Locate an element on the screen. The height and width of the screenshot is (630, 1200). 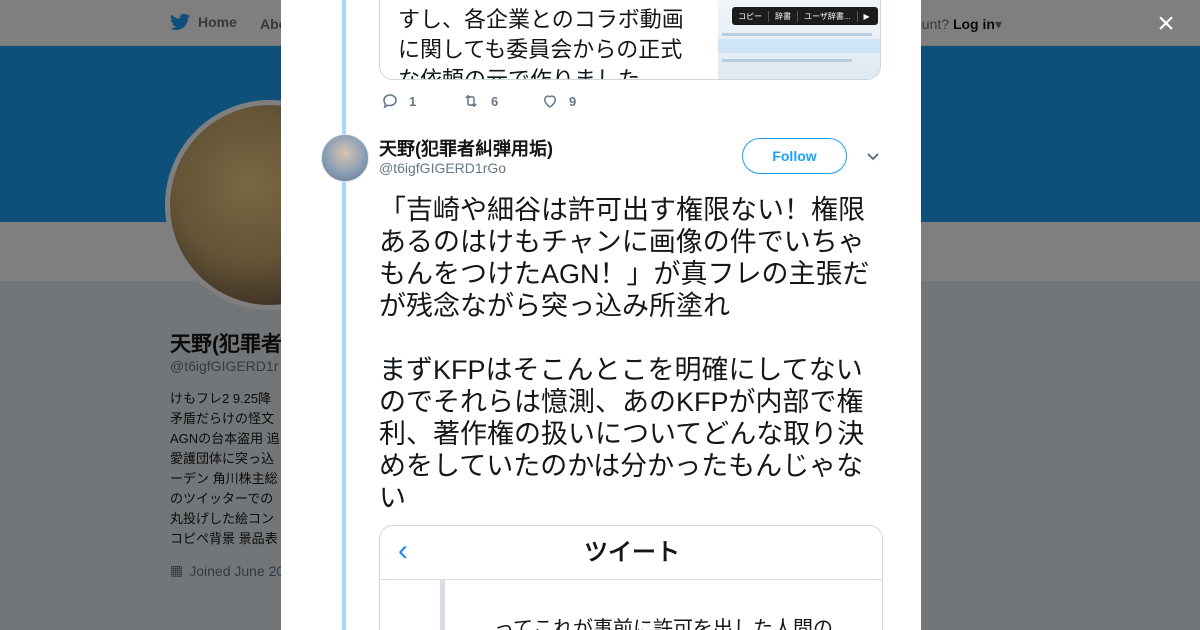
chevron-down-icon is located at coordinates (873, 156).